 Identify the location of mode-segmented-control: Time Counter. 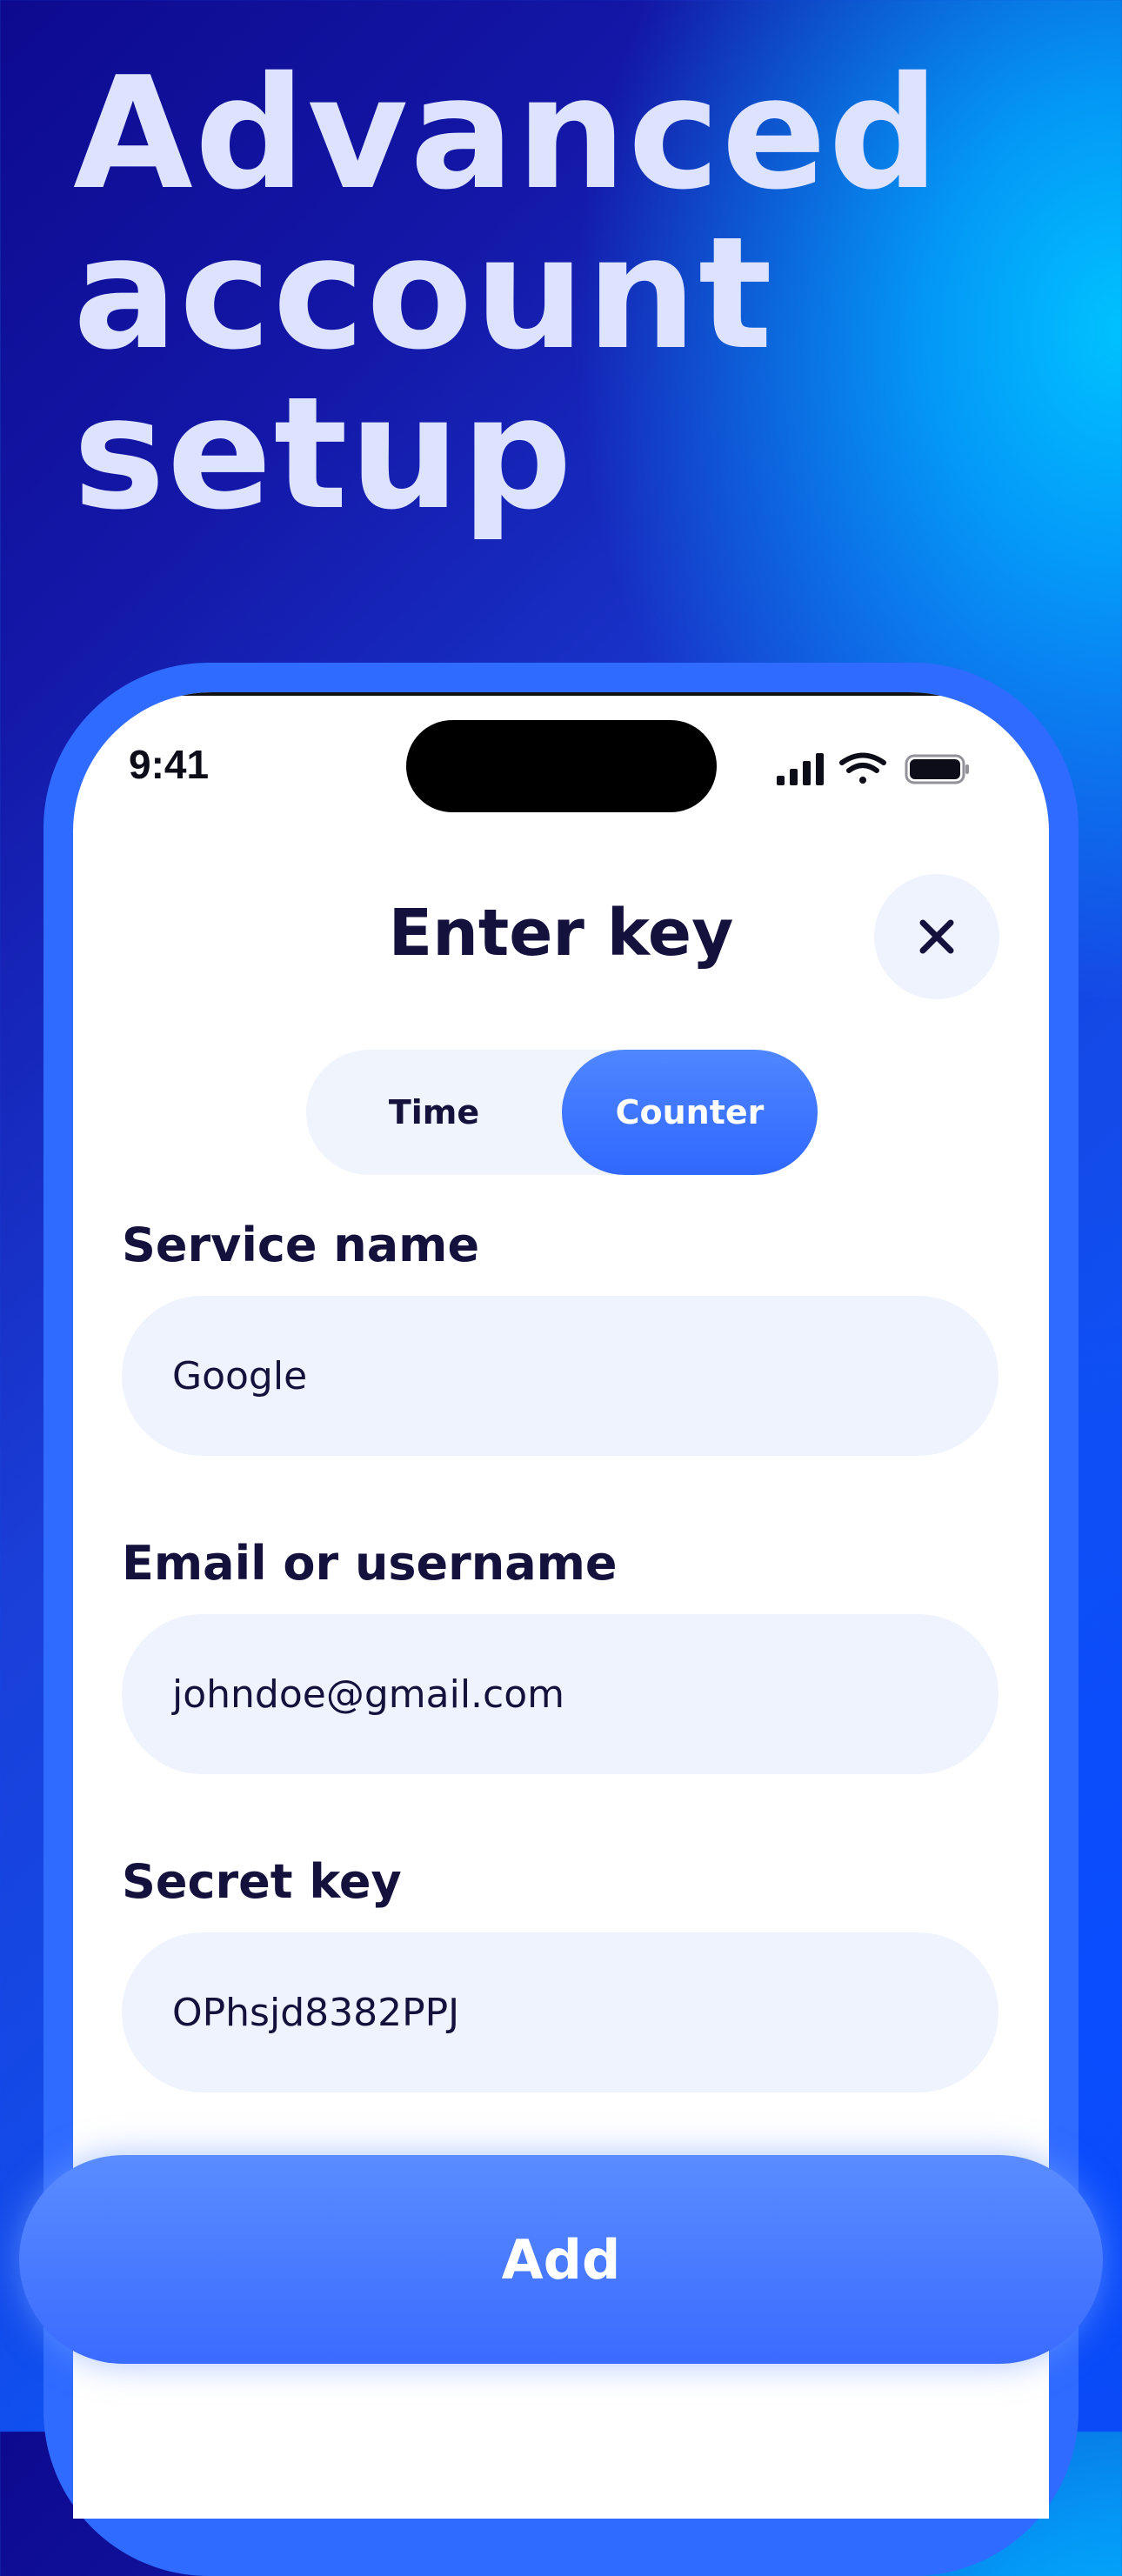
(562, 1112).